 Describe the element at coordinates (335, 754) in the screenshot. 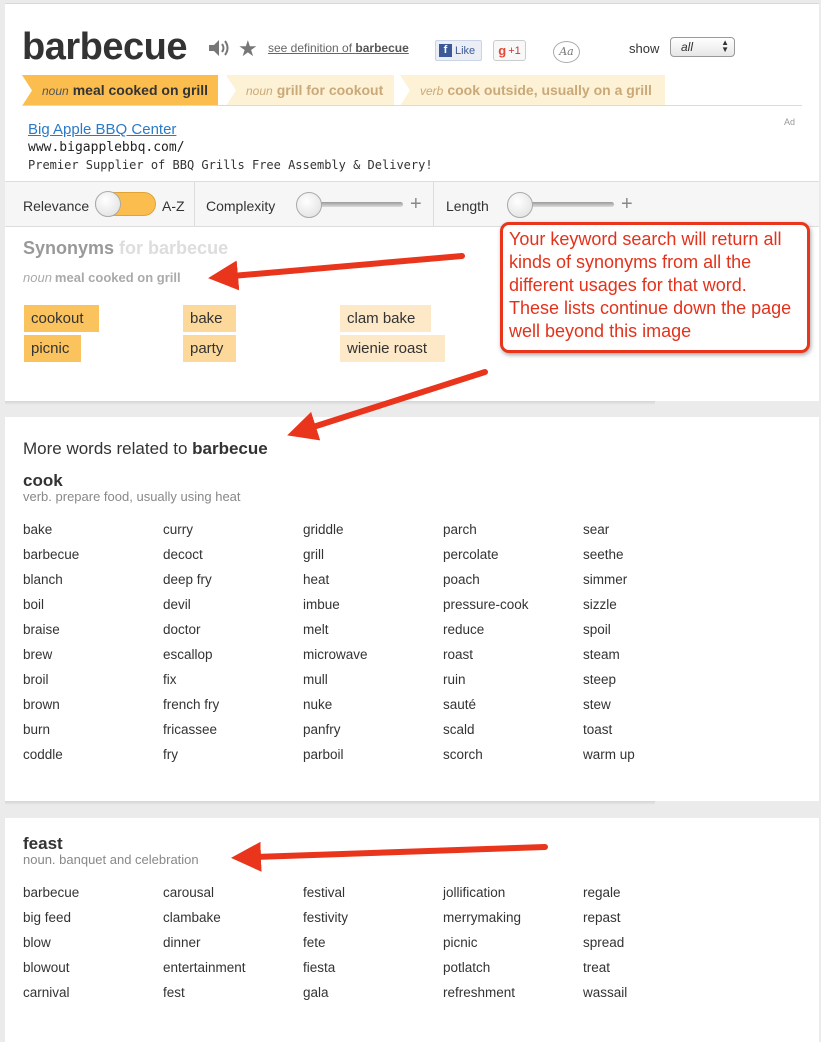

I see `word-link: parboil` at that location.